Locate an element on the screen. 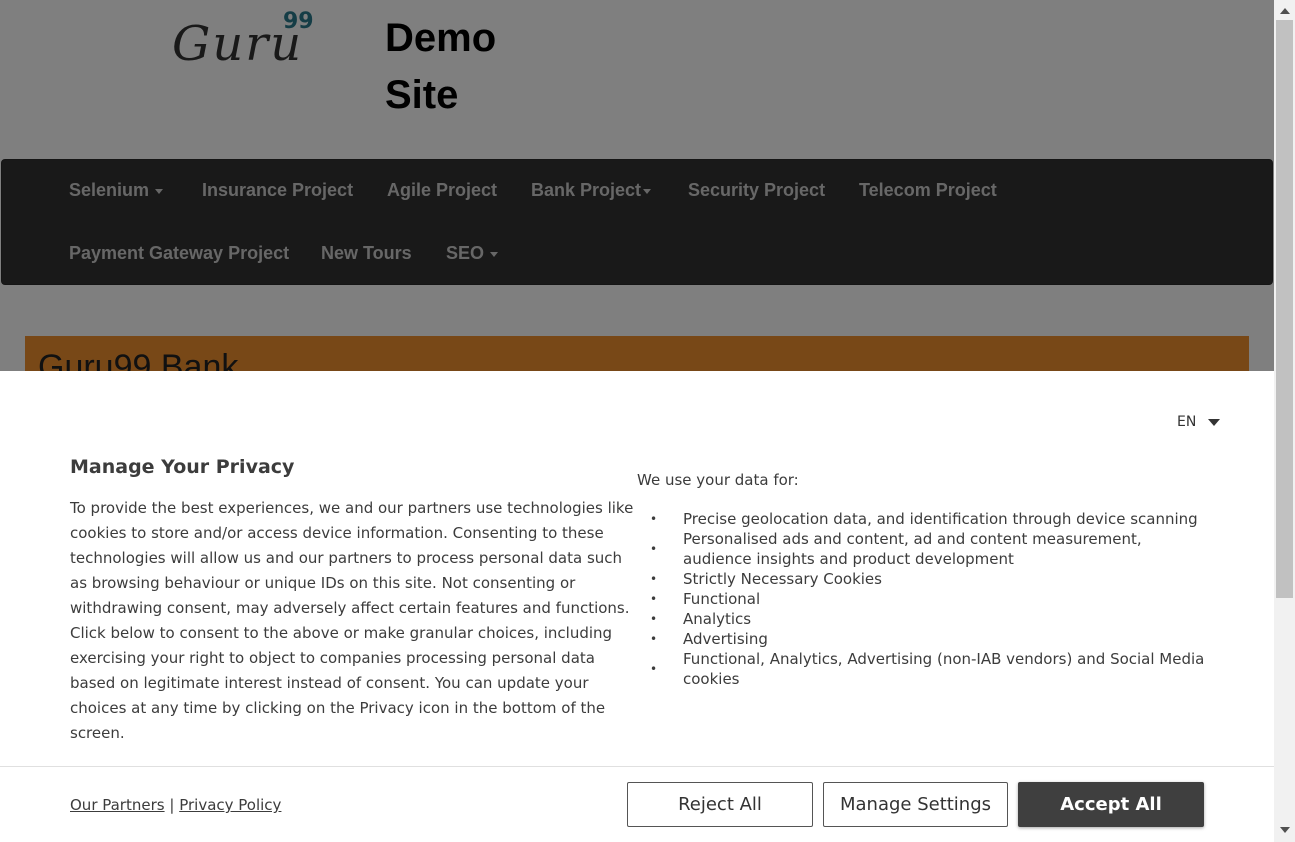  scrollbar-thumb is located at coordinates (1284, 309).